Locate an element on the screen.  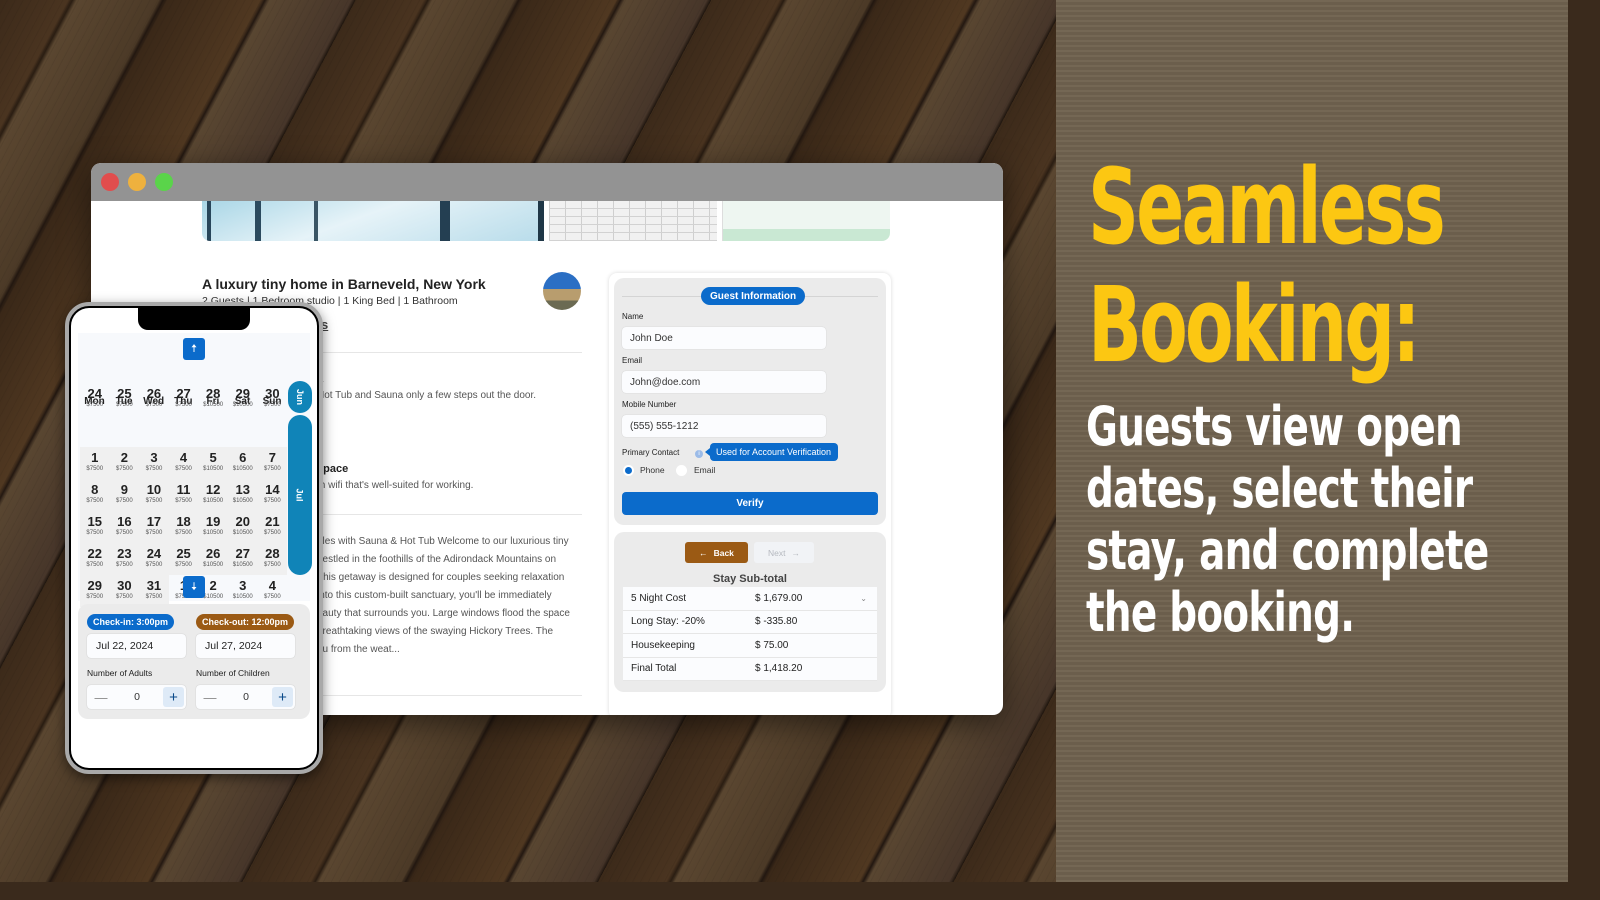
calendar-day: 1$7500 is located at coordinates (95, 463).